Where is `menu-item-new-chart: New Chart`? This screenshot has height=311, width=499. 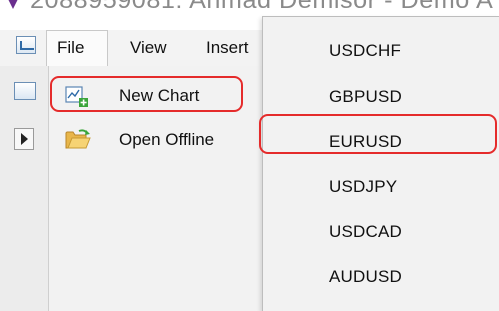 menu-item-new-chart: New Chart is located at coordinates (156, 96).